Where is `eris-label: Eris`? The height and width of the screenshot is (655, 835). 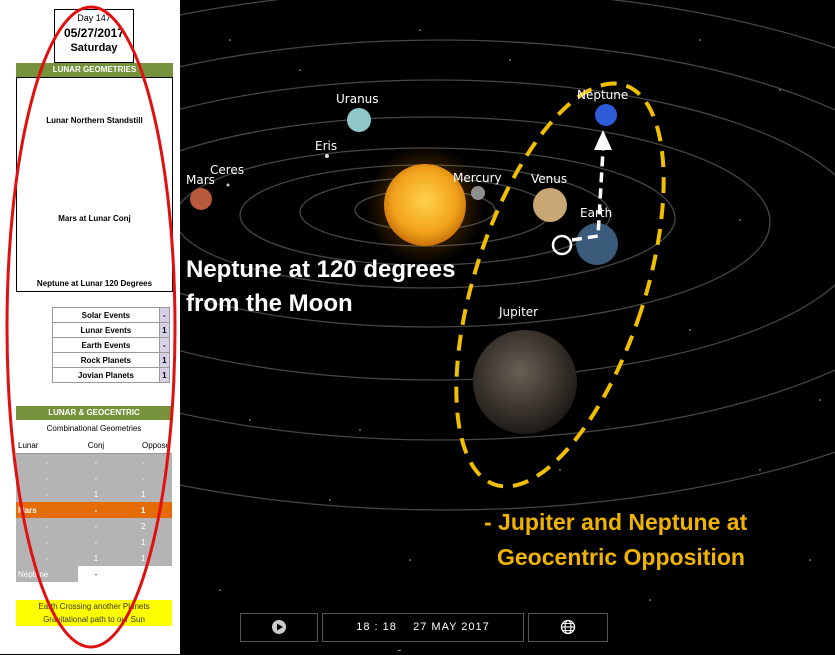
eris-label: Eris is located at coordinates (326, 146).